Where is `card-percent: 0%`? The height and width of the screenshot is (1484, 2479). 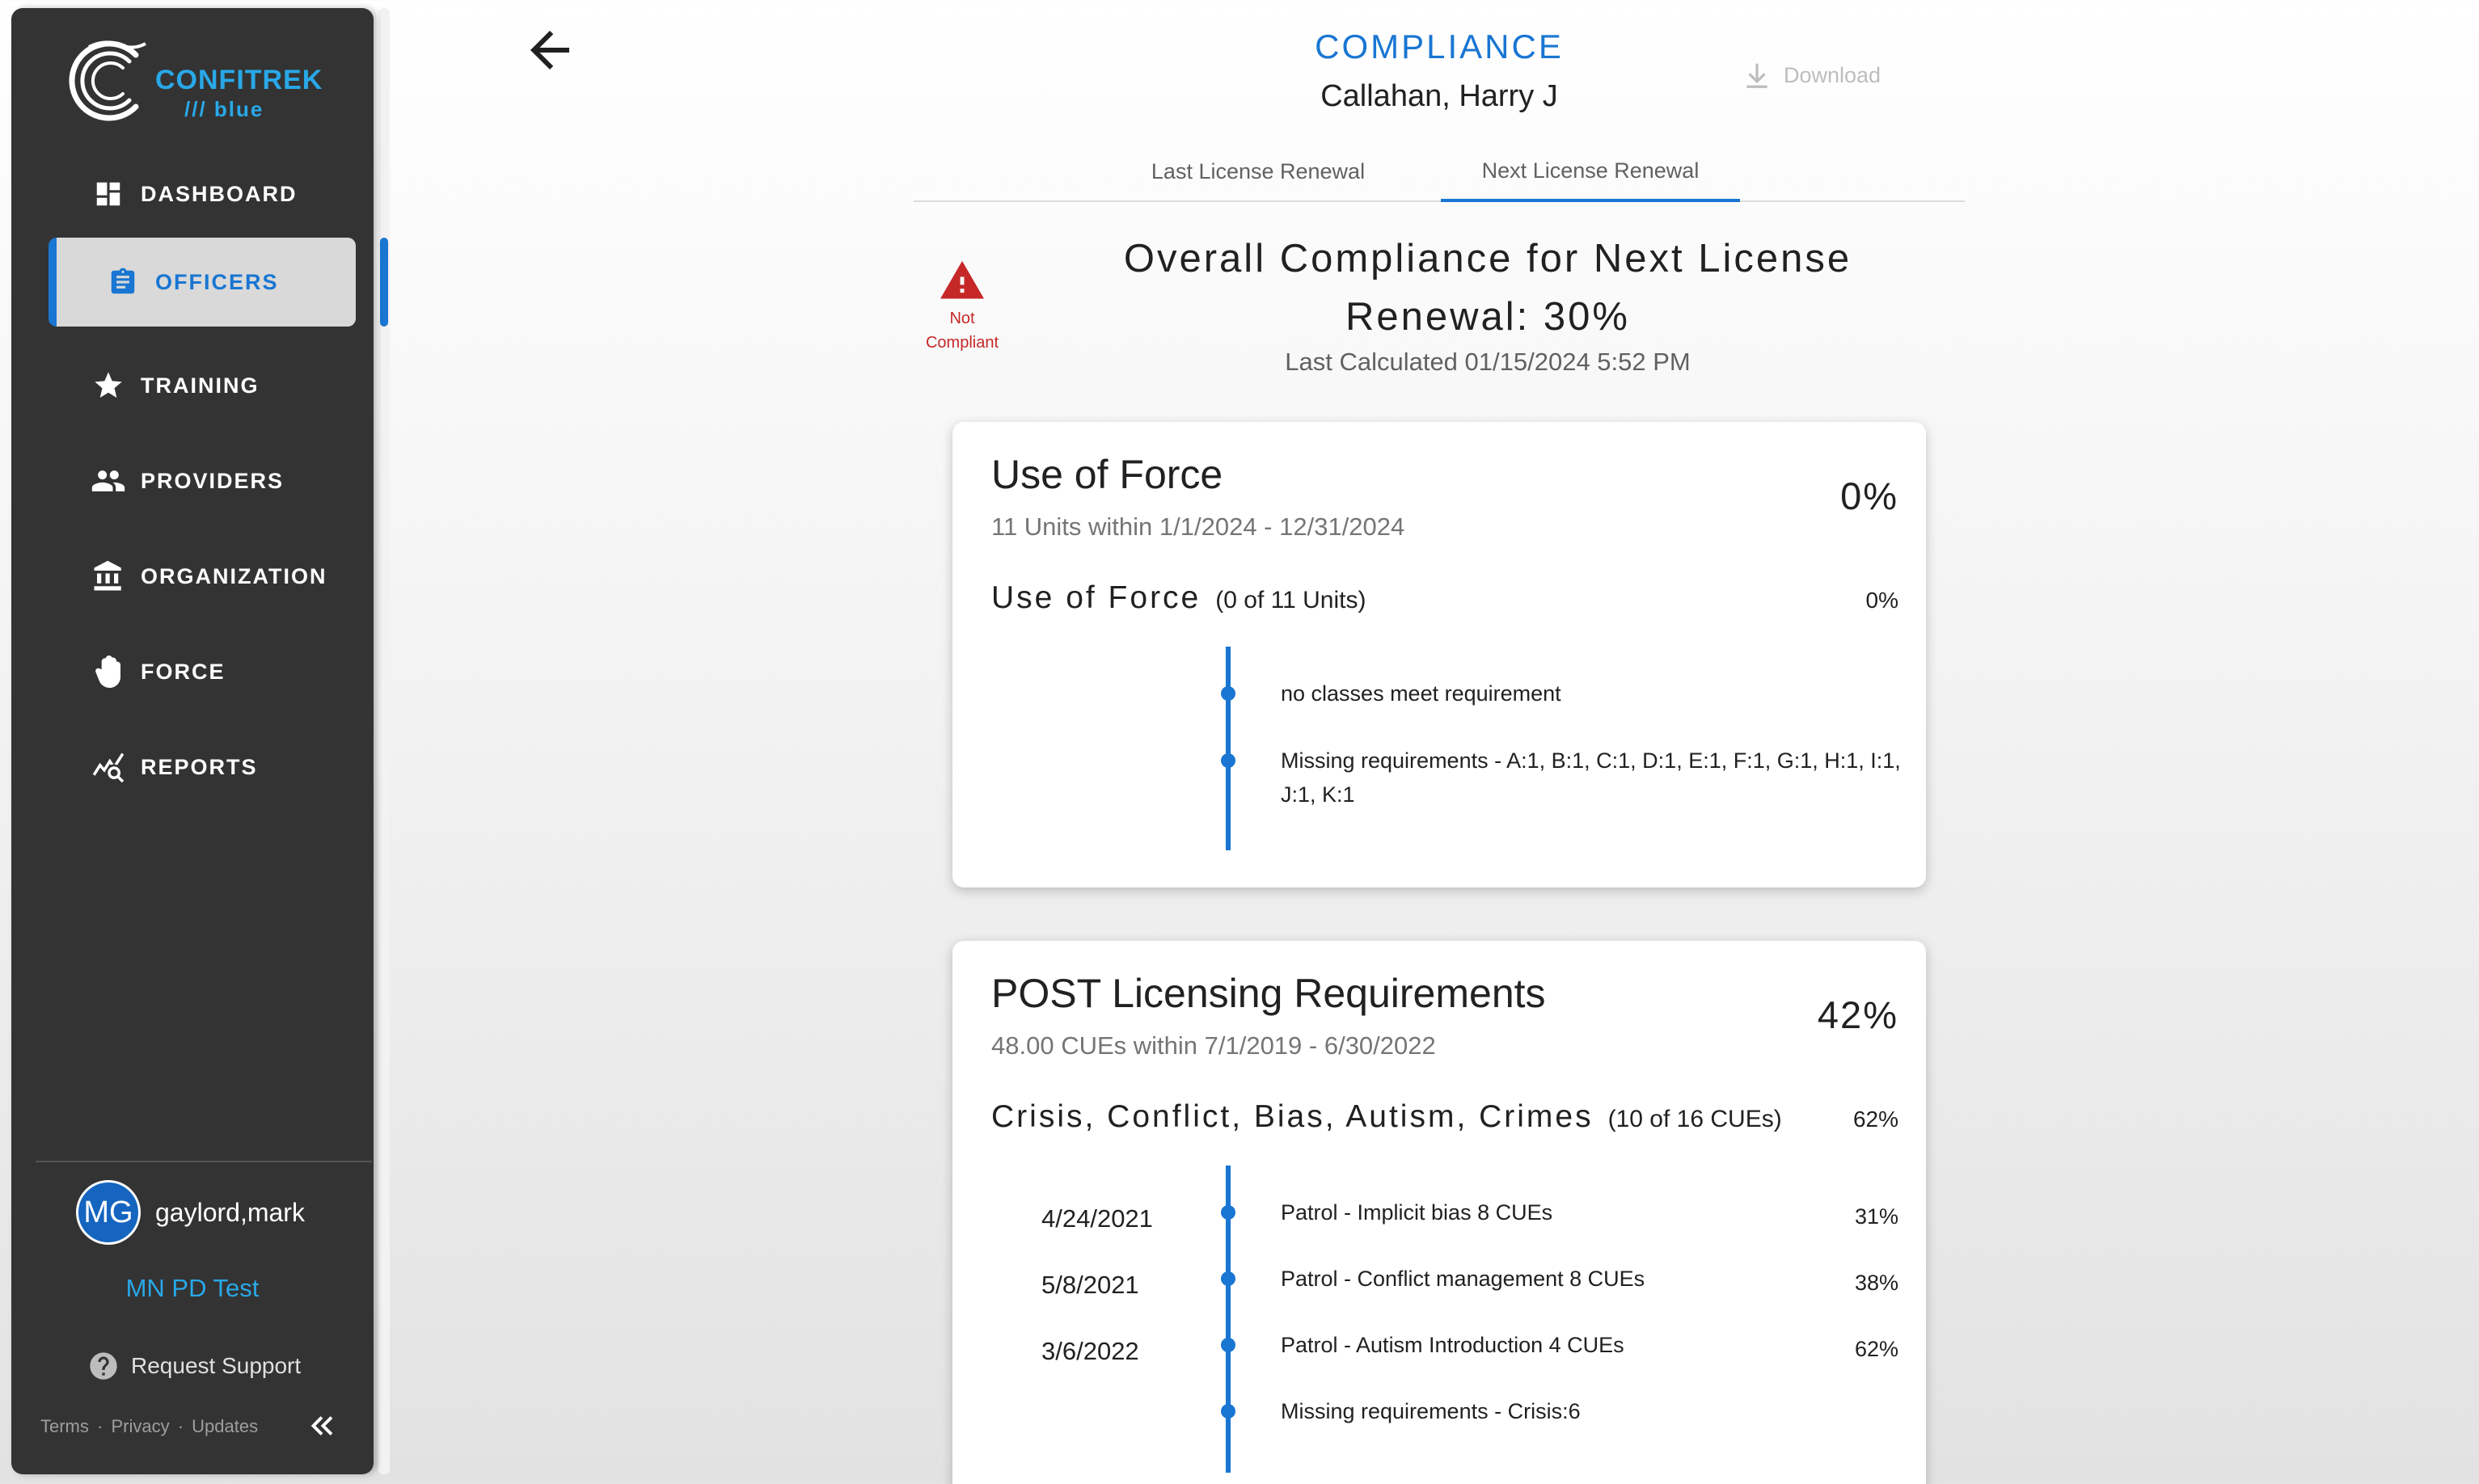
card-percent: 0% is located at coordinates (1869, 495).